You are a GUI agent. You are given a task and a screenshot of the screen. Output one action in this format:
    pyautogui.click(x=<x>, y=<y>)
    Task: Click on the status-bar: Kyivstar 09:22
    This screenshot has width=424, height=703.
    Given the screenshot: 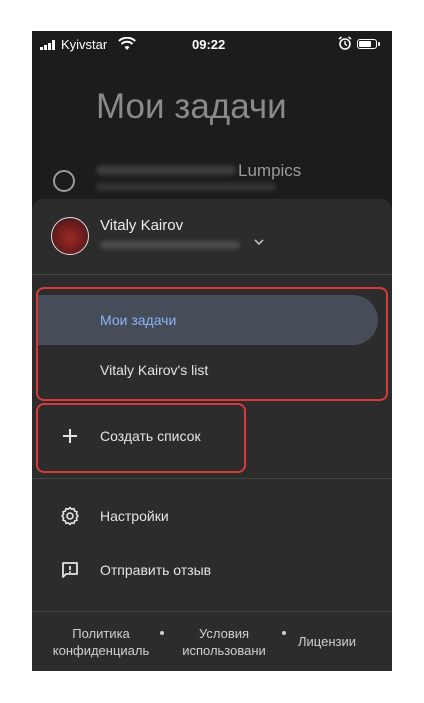 What is the action you would take?
    pyautogui.click(x=212, y=44)
    